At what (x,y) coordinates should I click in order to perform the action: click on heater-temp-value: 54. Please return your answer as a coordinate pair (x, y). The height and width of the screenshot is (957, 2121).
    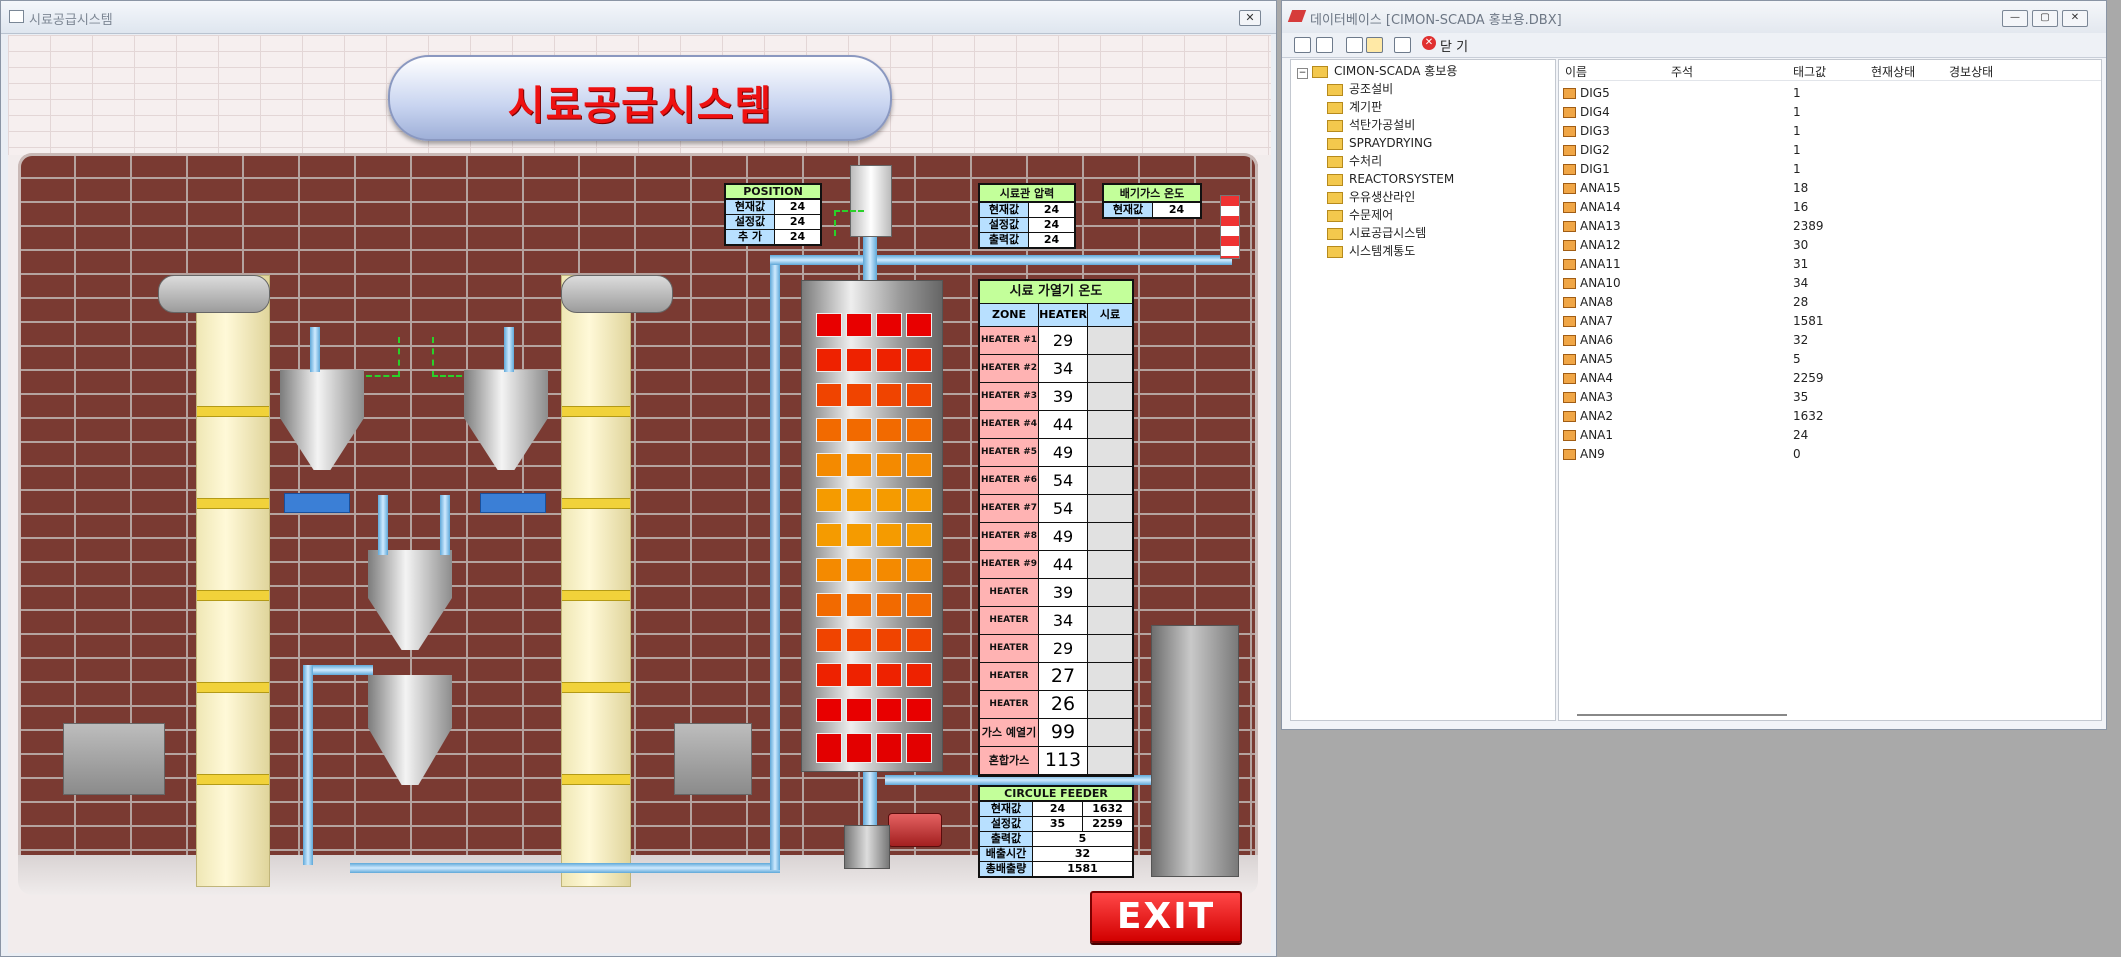
    Looking at the image, I should click on (1063, 508).